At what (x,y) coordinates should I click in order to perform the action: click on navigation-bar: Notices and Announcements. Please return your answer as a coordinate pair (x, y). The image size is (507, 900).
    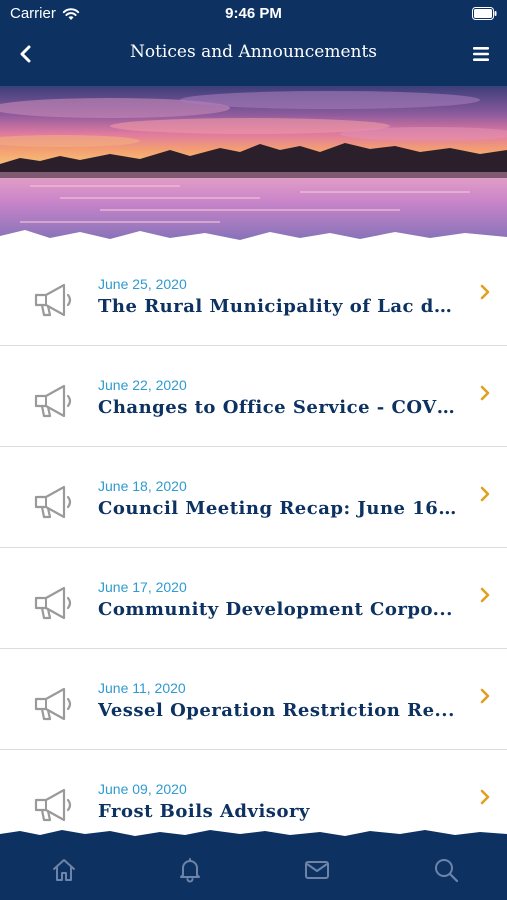
    Looking at the image, I should click on (253, 57).